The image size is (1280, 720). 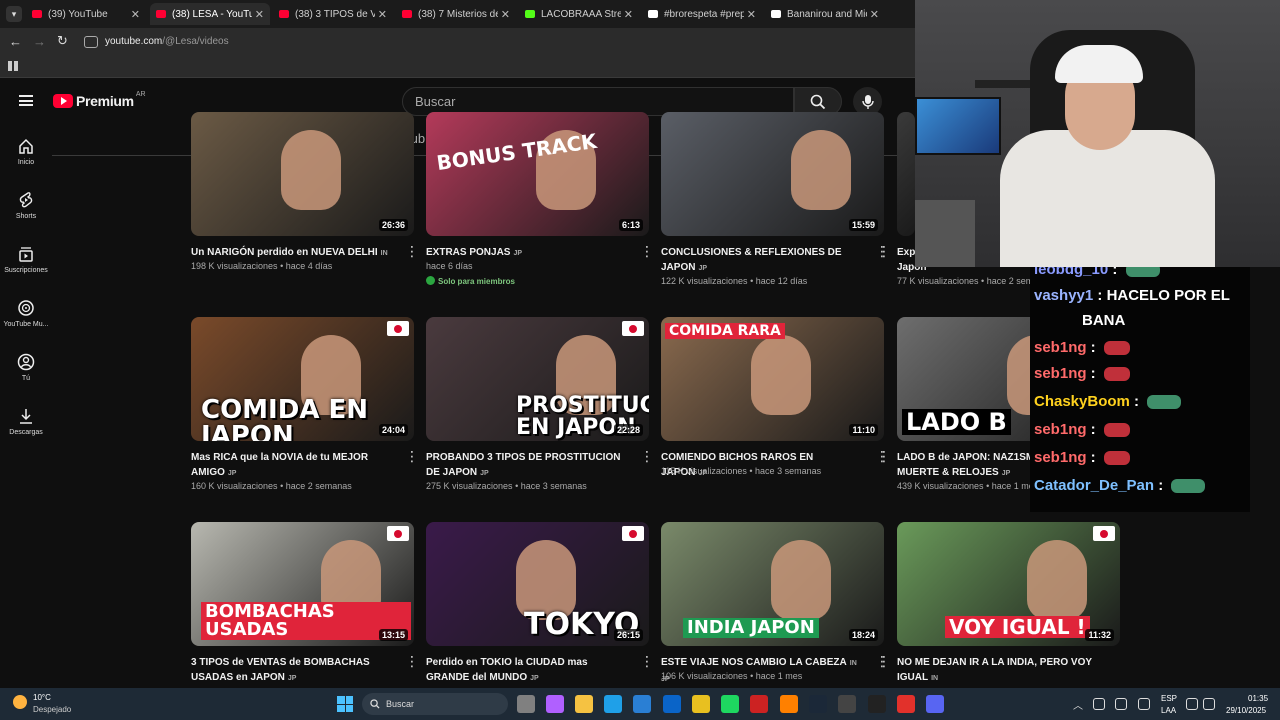 What do you see at coordinates (526, 253) in the screenshot?
I see `video-title: EXTRAS PONJAS JP` at bounding box center [526, 253].